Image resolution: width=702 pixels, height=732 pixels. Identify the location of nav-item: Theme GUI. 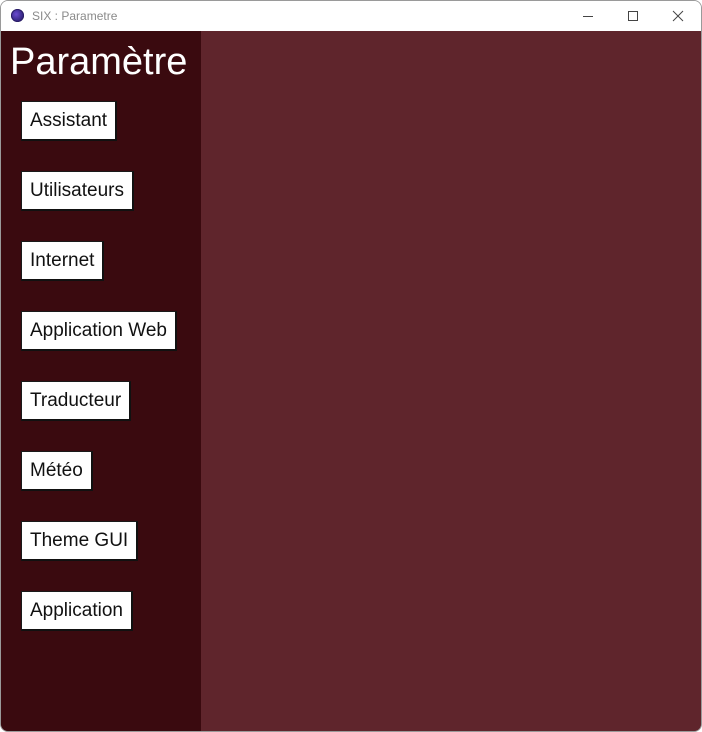
(99, 541).